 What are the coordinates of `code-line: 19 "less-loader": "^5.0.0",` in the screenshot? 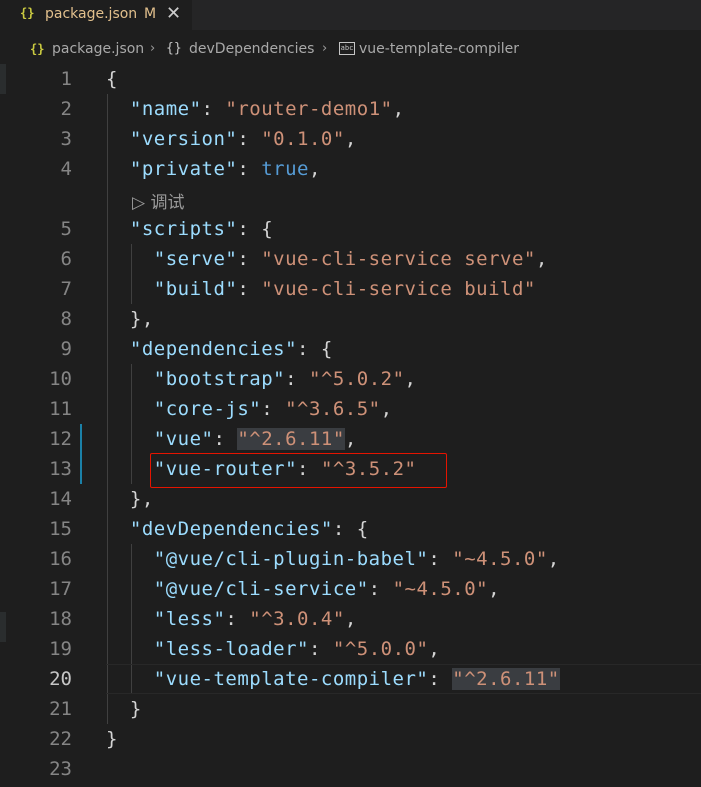 It's located at (350, 649).